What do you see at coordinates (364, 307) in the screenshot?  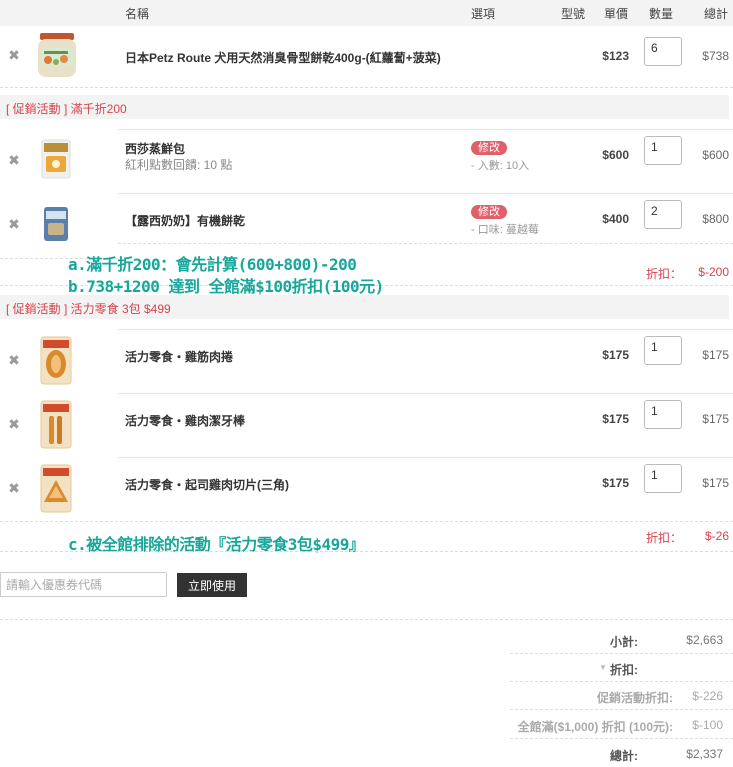 I see `promo-header: [ 促銷活動 ] 活力零食 3包 $499` at bounding box center [364, 307].